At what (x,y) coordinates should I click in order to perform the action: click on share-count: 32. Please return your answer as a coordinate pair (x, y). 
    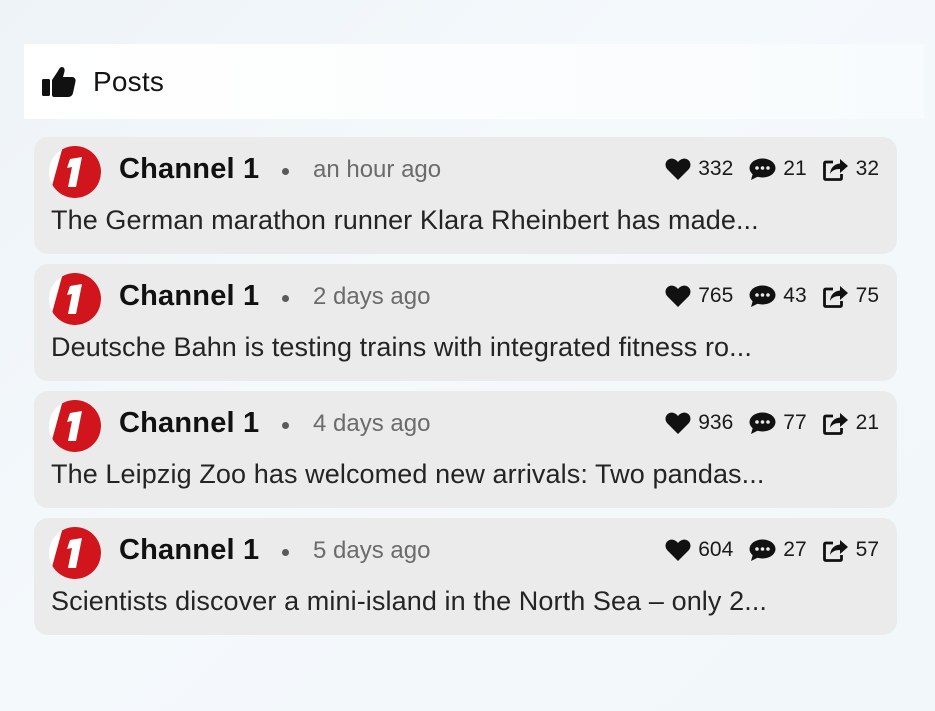
    Looking at the image, I should click on (867, 168).